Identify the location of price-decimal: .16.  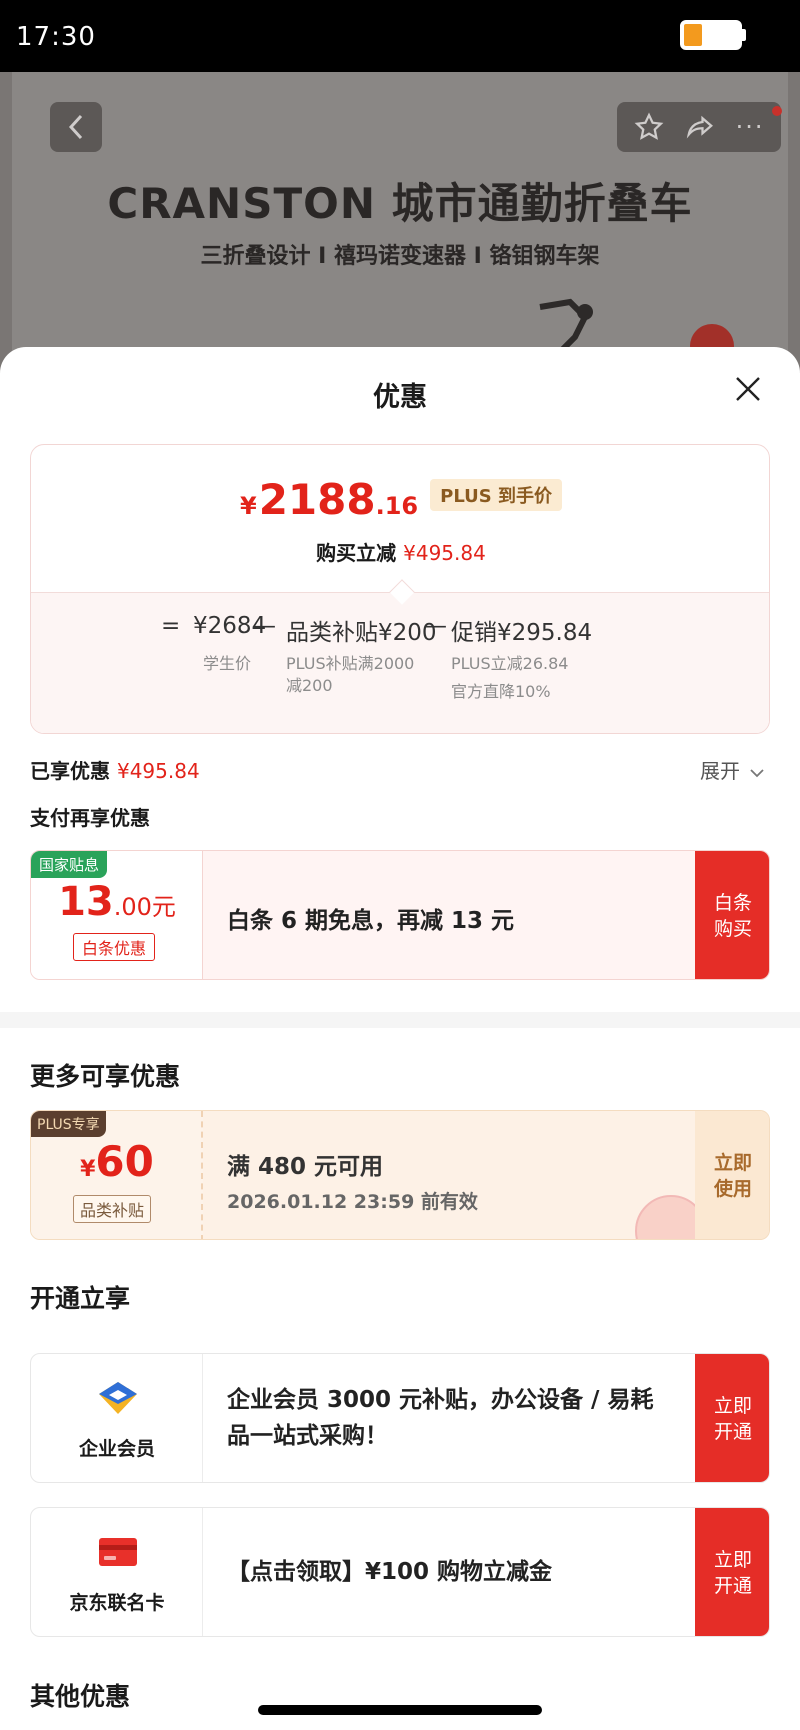
(397, 506).